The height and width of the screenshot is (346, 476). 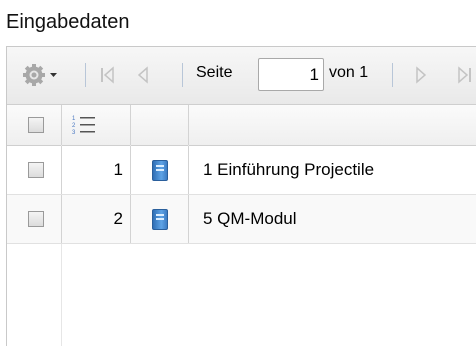 I want to click on row-number-header: 1 2 3, so click(x=86, y=125).